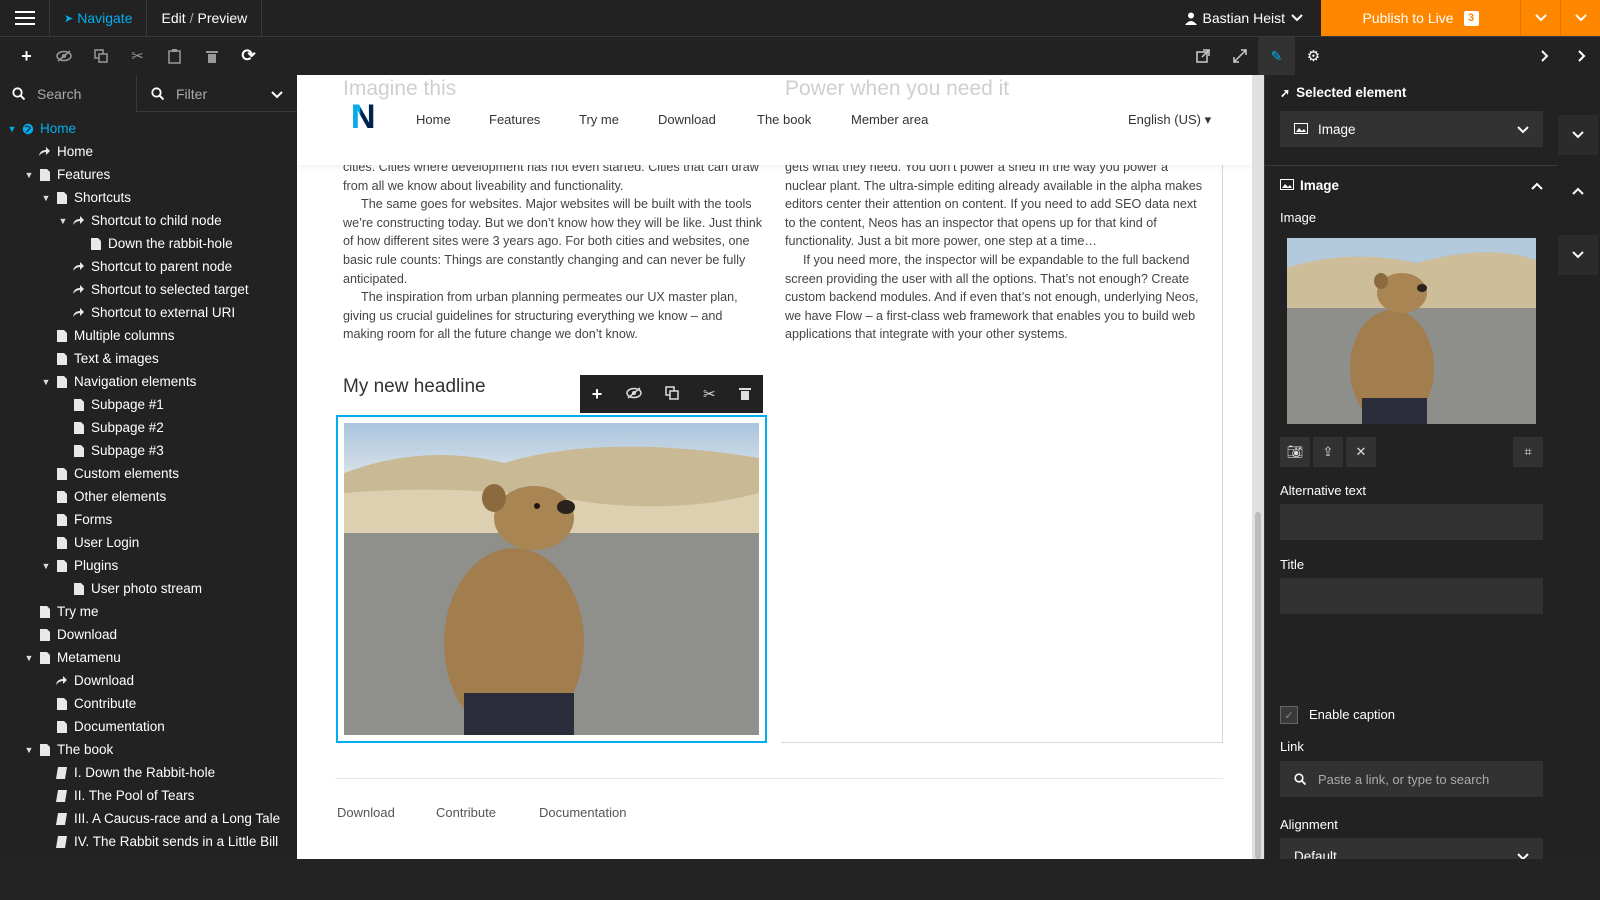 Image resolution: width=1600 pixels, height=900 pixels. Describe the element at coordinates (1411, 596) in the screenshot. I see `title-input` at that location.